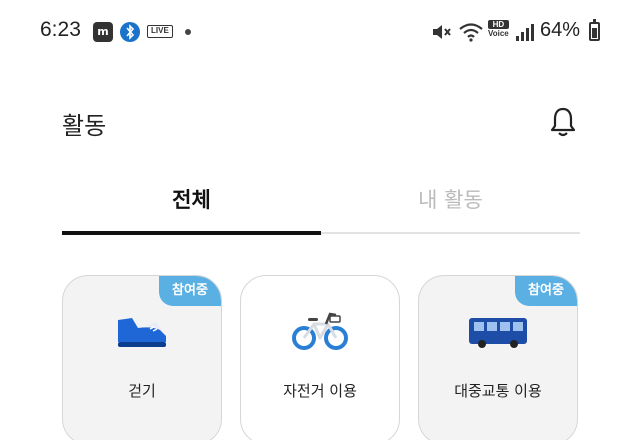  Describe the element at coordinates (594, 33) in the screenshot. I see `battery-fill` at that location.